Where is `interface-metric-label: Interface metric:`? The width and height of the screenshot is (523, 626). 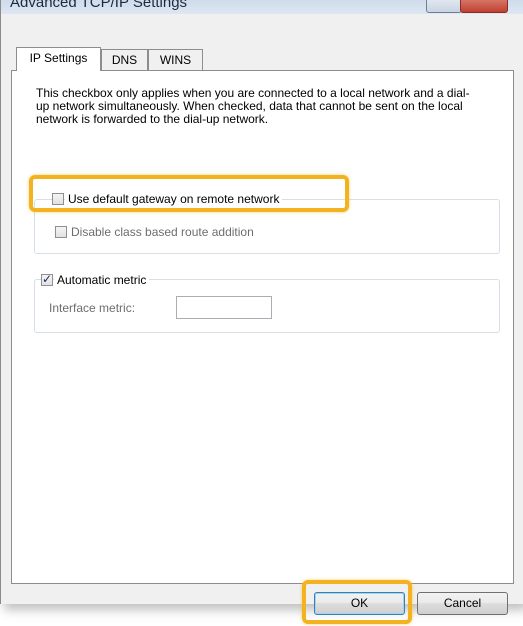
interface-metric-label: Interface metric: is located at coordinates (92, 308).